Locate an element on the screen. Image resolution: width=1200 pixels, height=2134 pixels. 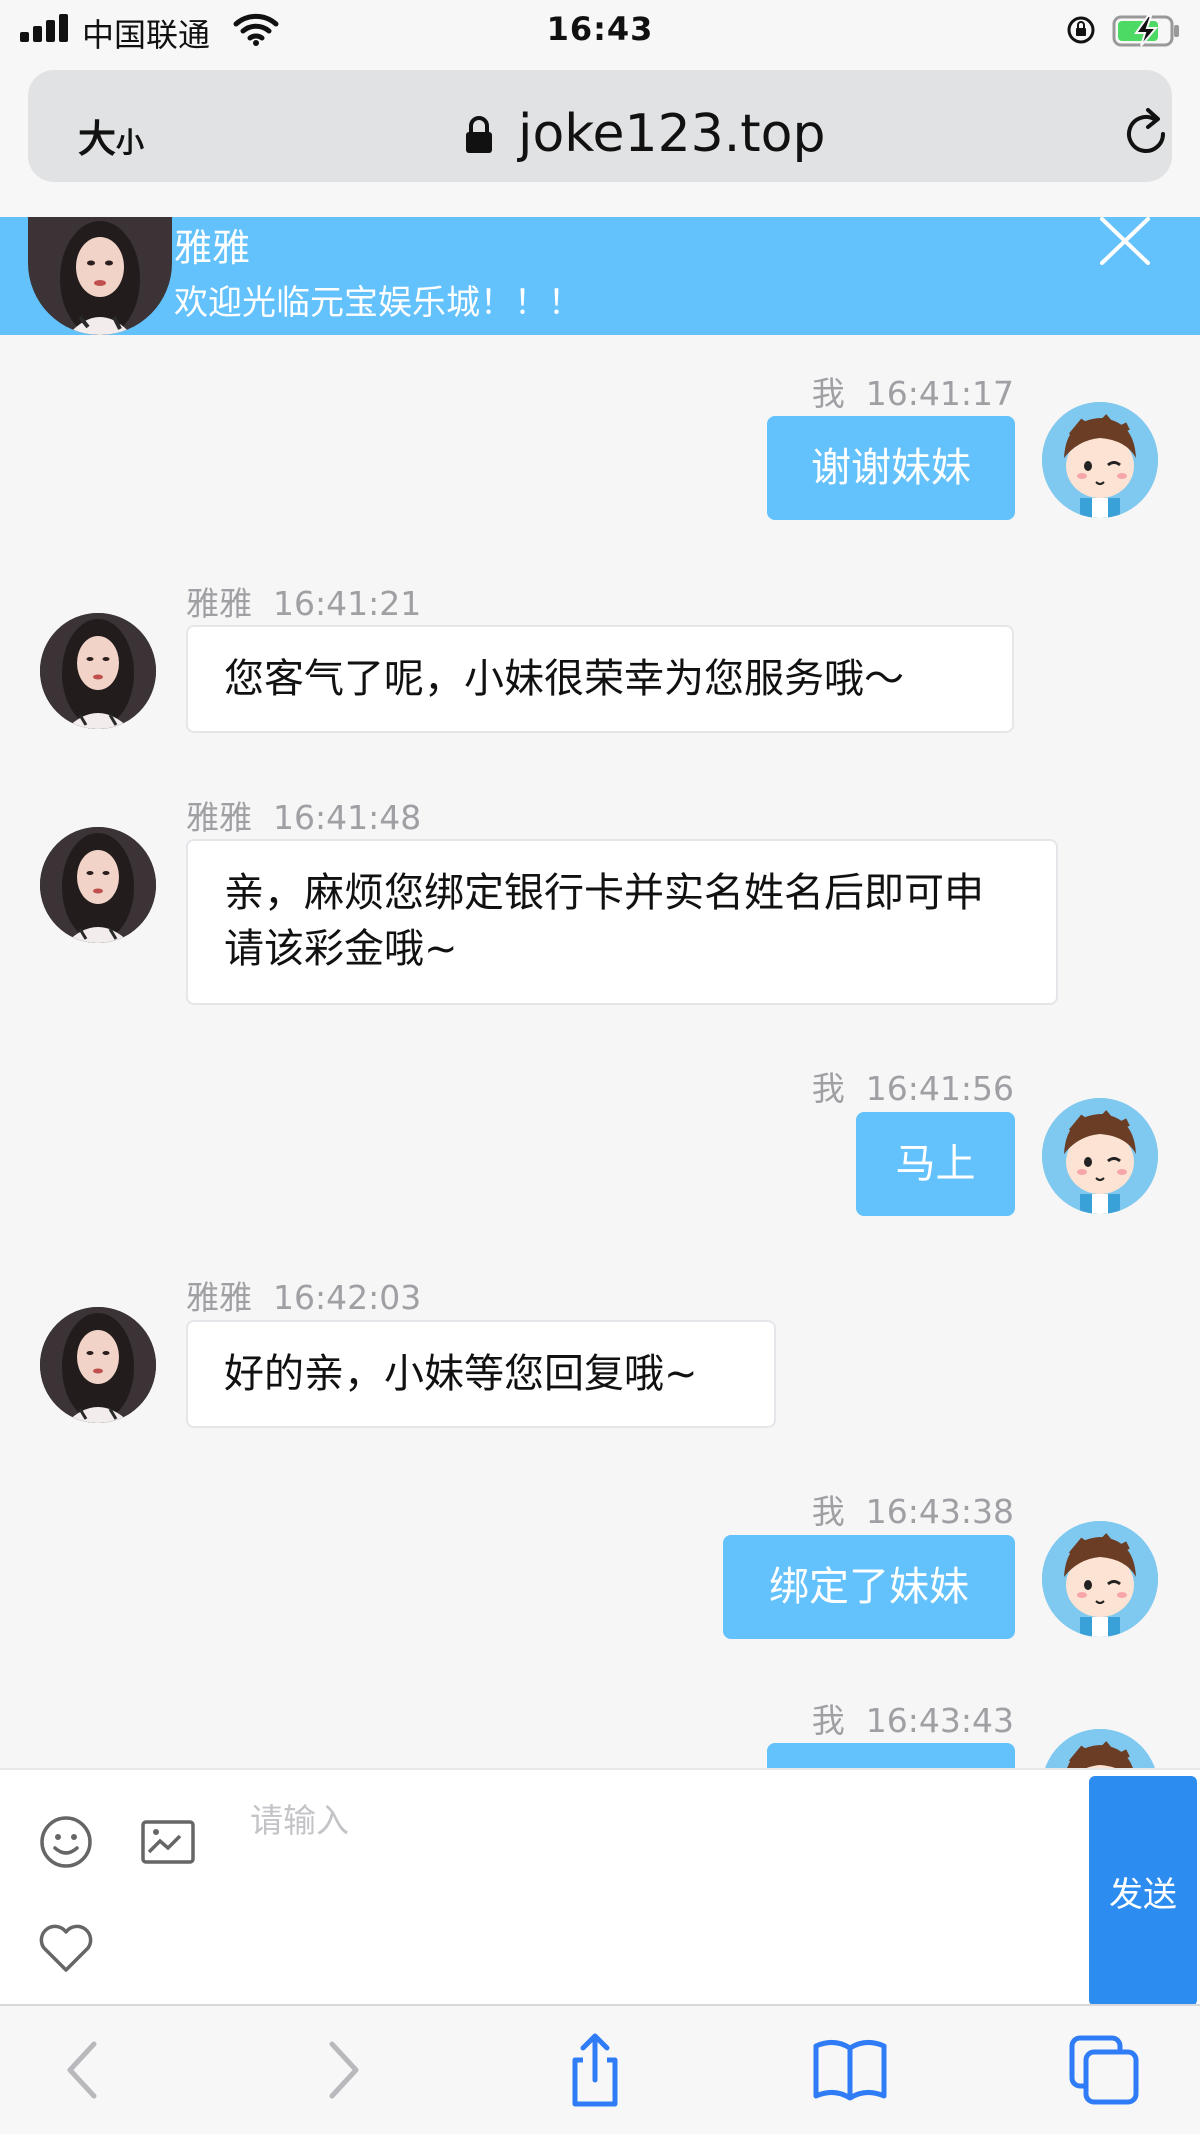
text-size-button: 大小 is located at coordinates (111, 135).